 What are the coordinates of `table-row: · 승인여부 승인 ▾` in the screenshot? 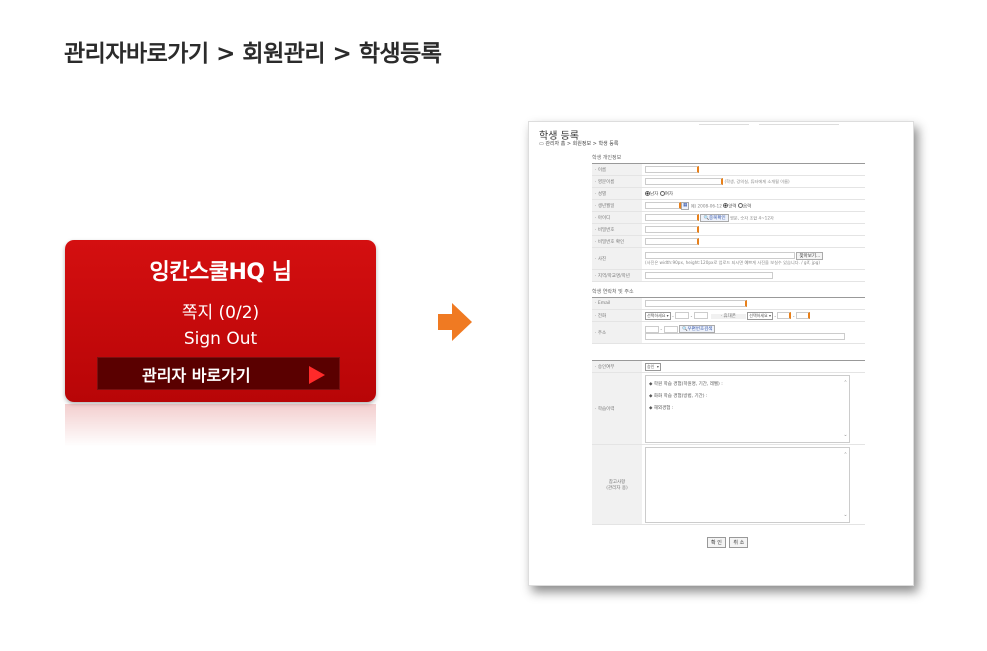 It's located at (728, 366).